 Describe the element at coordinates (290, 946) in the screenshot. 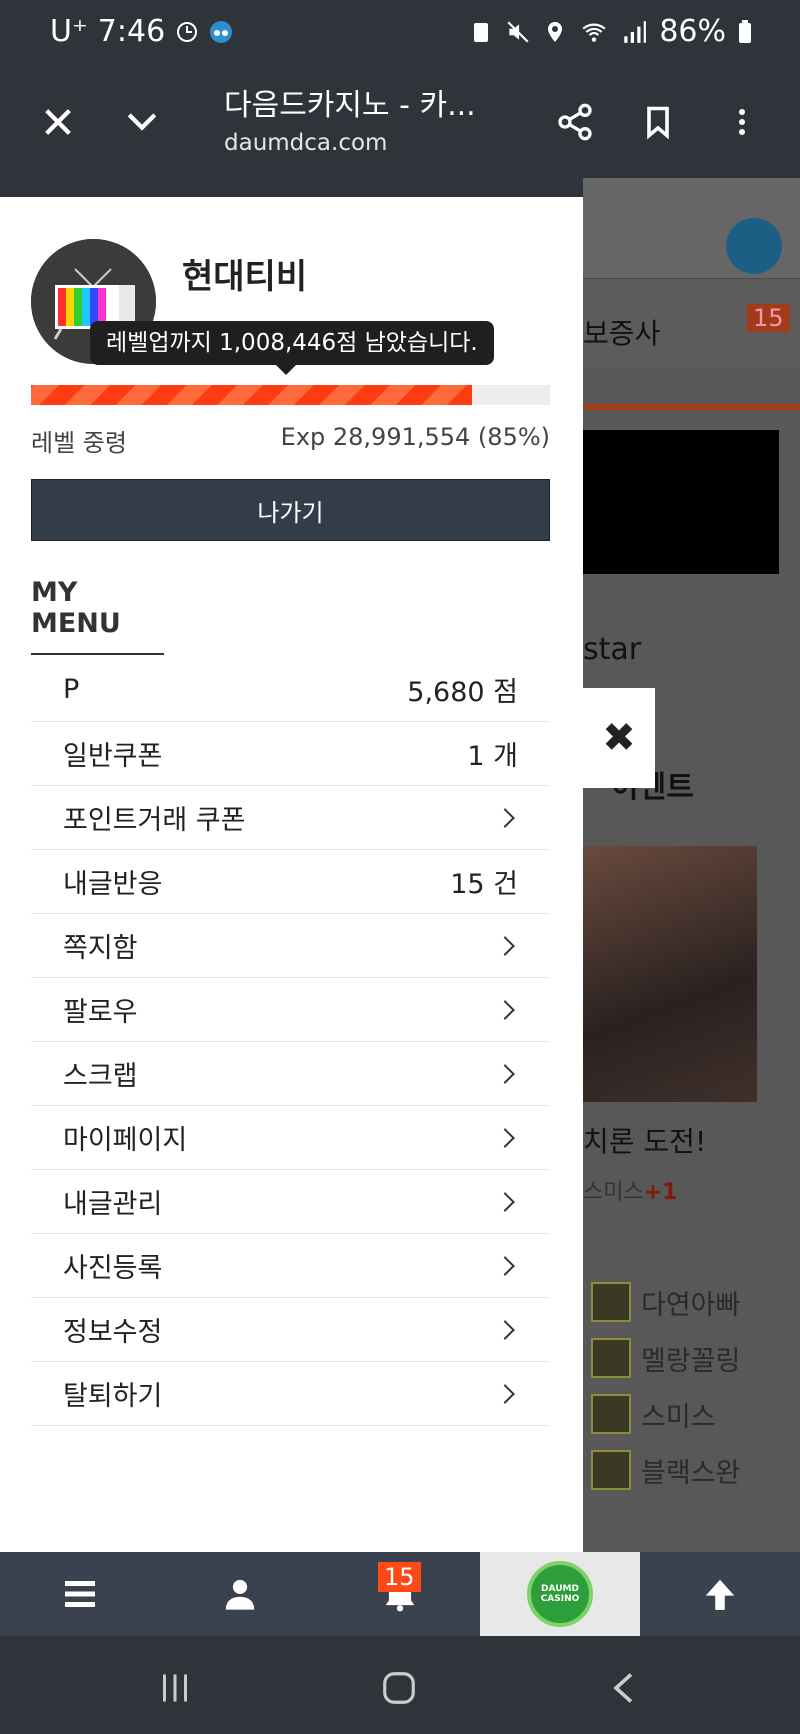

I see `menu-item-messages: 쪽지함` at that location.